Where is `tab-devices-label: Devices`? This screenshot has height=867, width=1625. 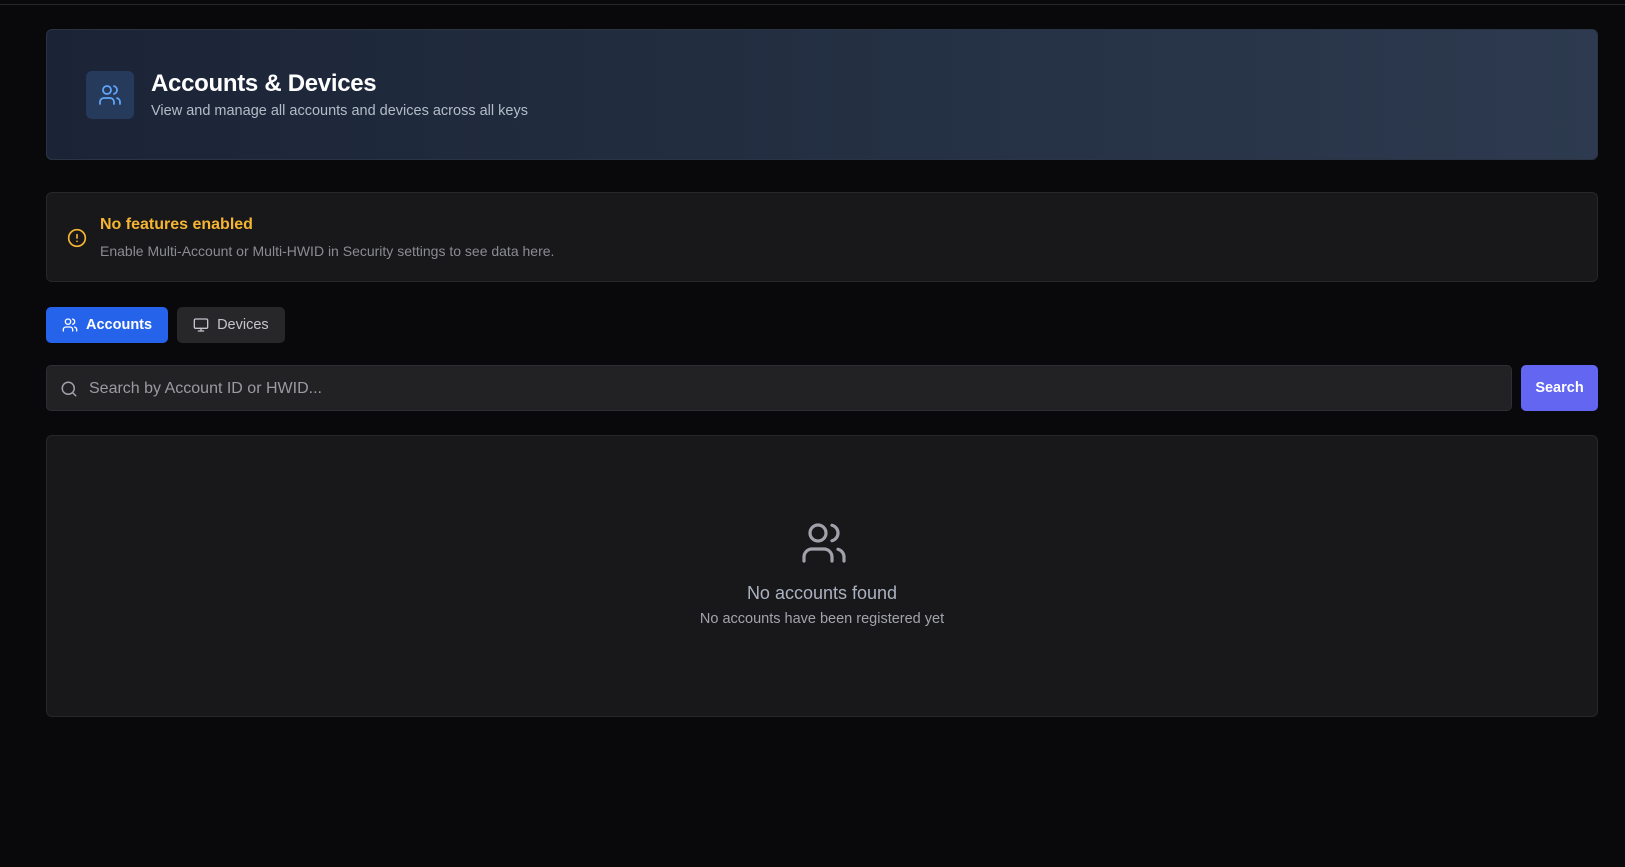 tab-devices-label: Devices is located at coordinates (243, 325).